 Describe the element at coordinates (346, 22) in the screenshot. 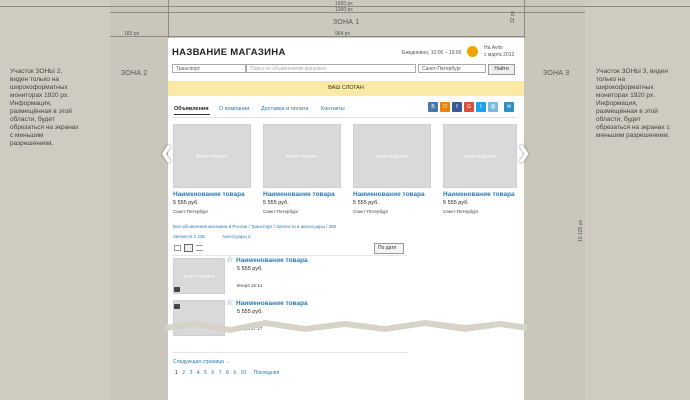

I see `zone-1-label: ЗОНА 1` at that location.